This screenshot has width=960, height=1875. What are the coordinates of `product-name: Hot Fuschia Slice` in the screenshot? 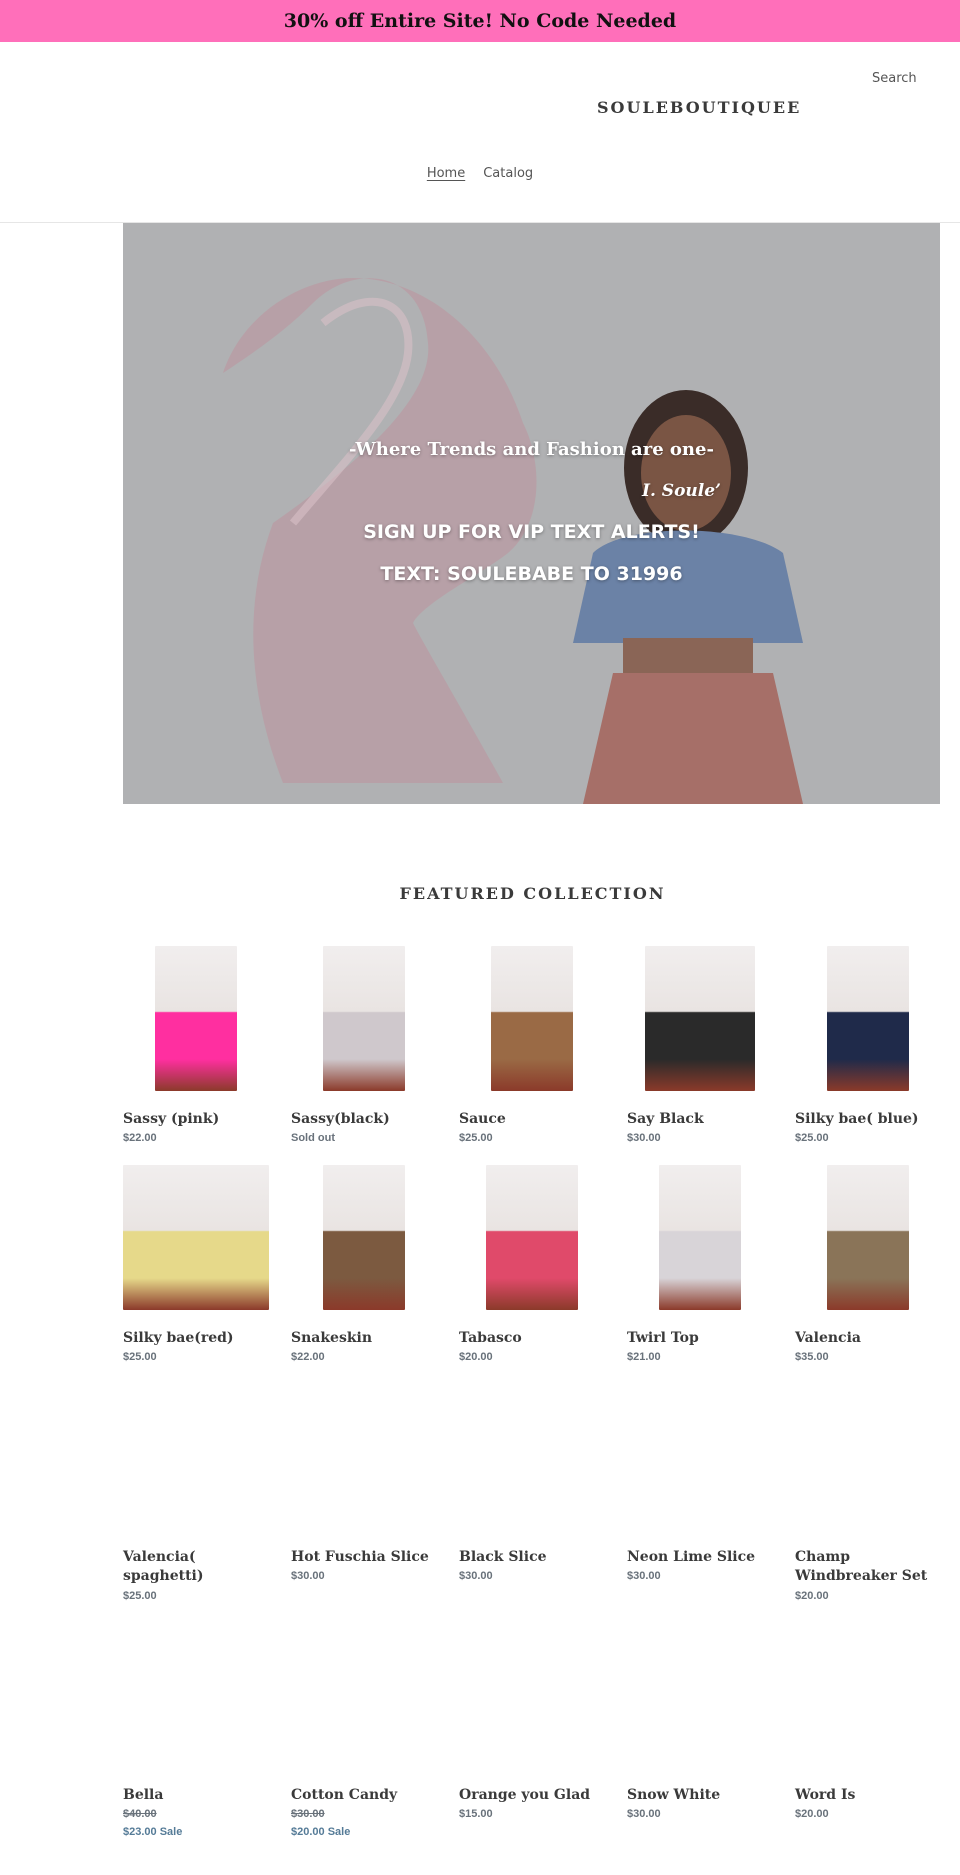 It's located at (363, 1557).